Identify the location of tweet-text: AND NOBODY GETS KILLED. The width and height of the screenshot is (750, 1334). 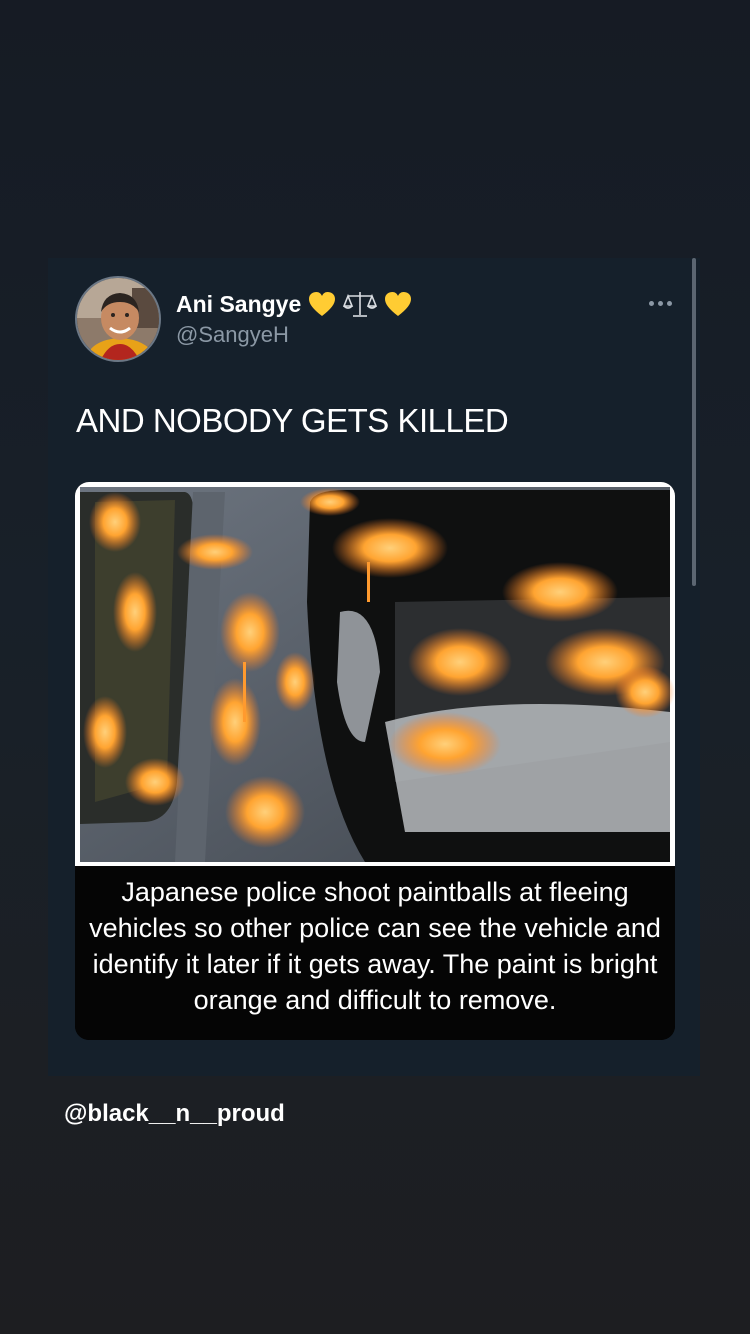
(292, 420).